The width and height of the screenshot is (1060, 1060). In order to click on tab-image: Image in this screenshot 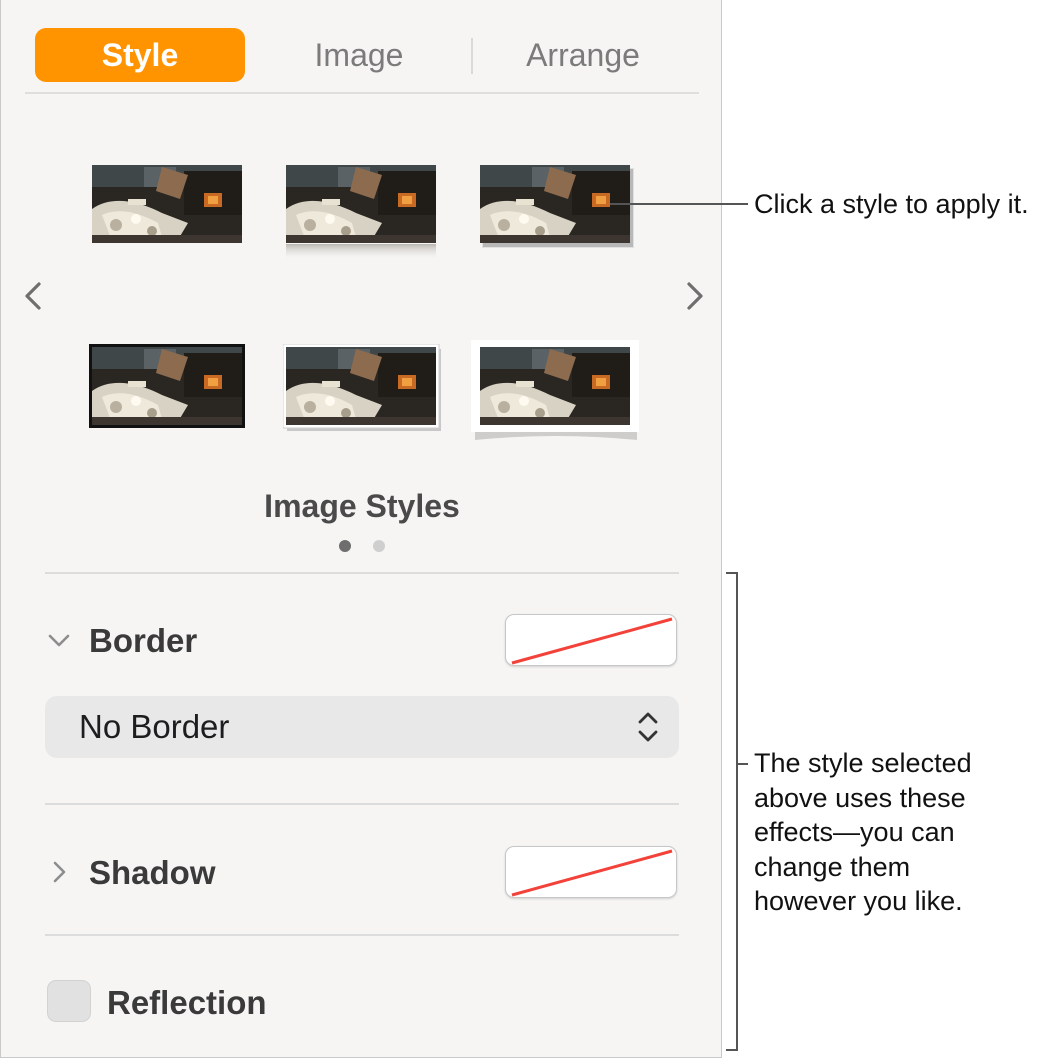, I will do `click(359, 55)`.